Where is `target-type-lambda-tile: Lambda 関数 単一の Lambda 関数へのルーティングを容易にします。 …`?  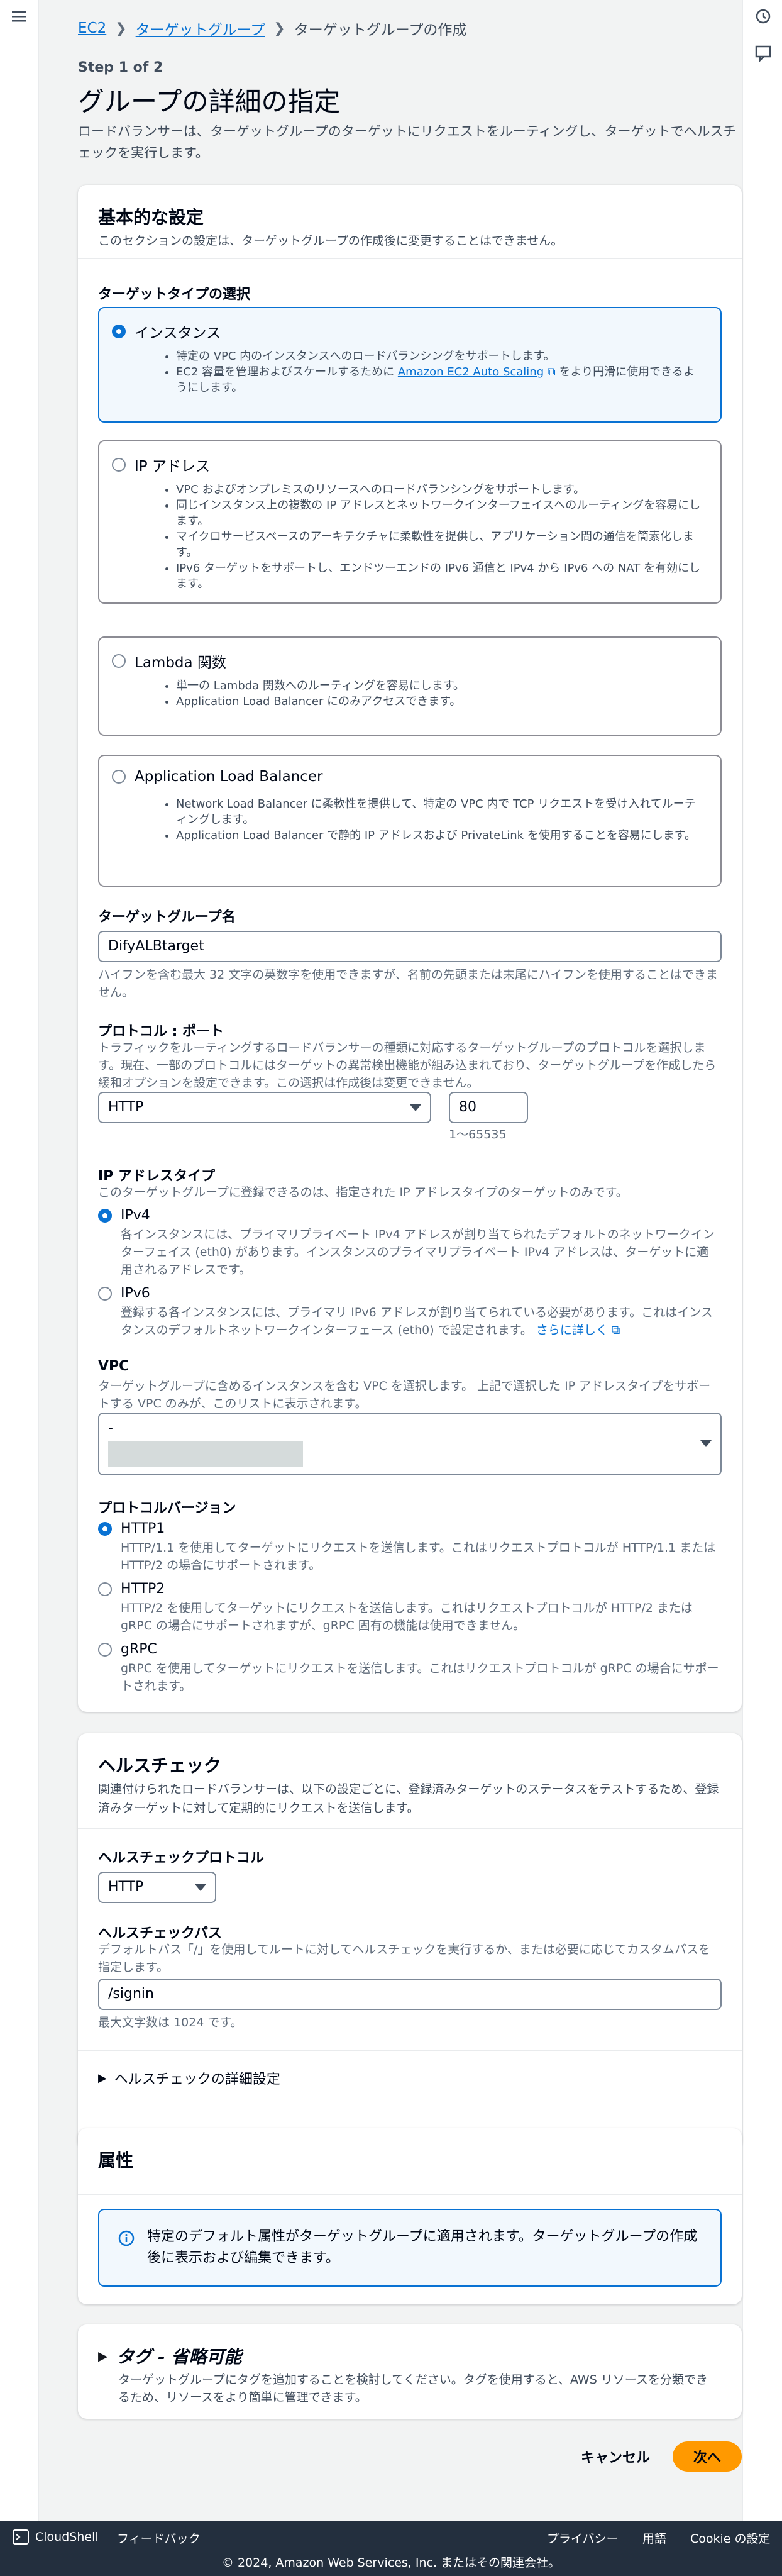
target-type-lambda-tile: Lambda 関数 単一の Lambda 関数へのルーティングを容易にします。 … is located at coordinates (410, 686).